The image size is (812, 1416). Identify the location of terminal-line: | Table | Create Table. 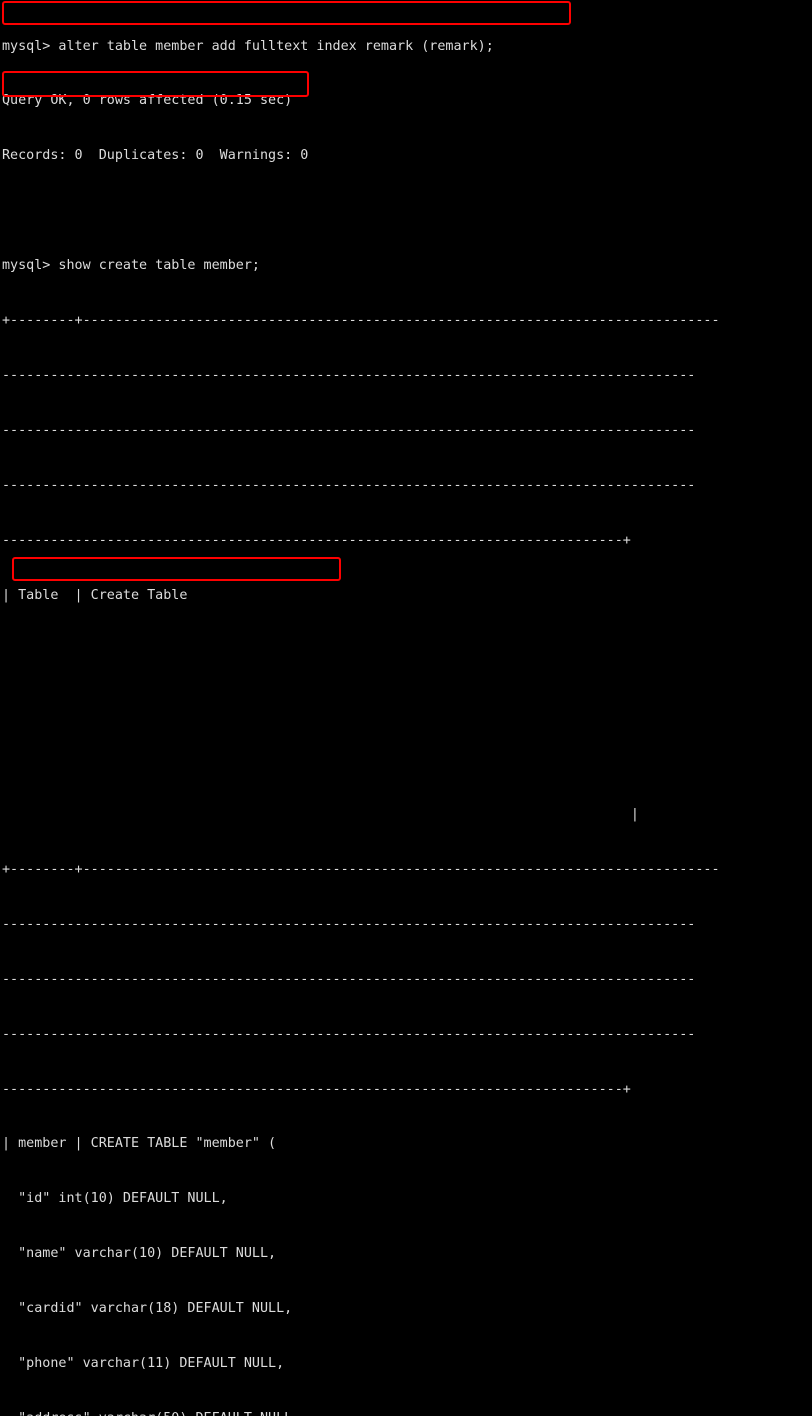
(95, 595).